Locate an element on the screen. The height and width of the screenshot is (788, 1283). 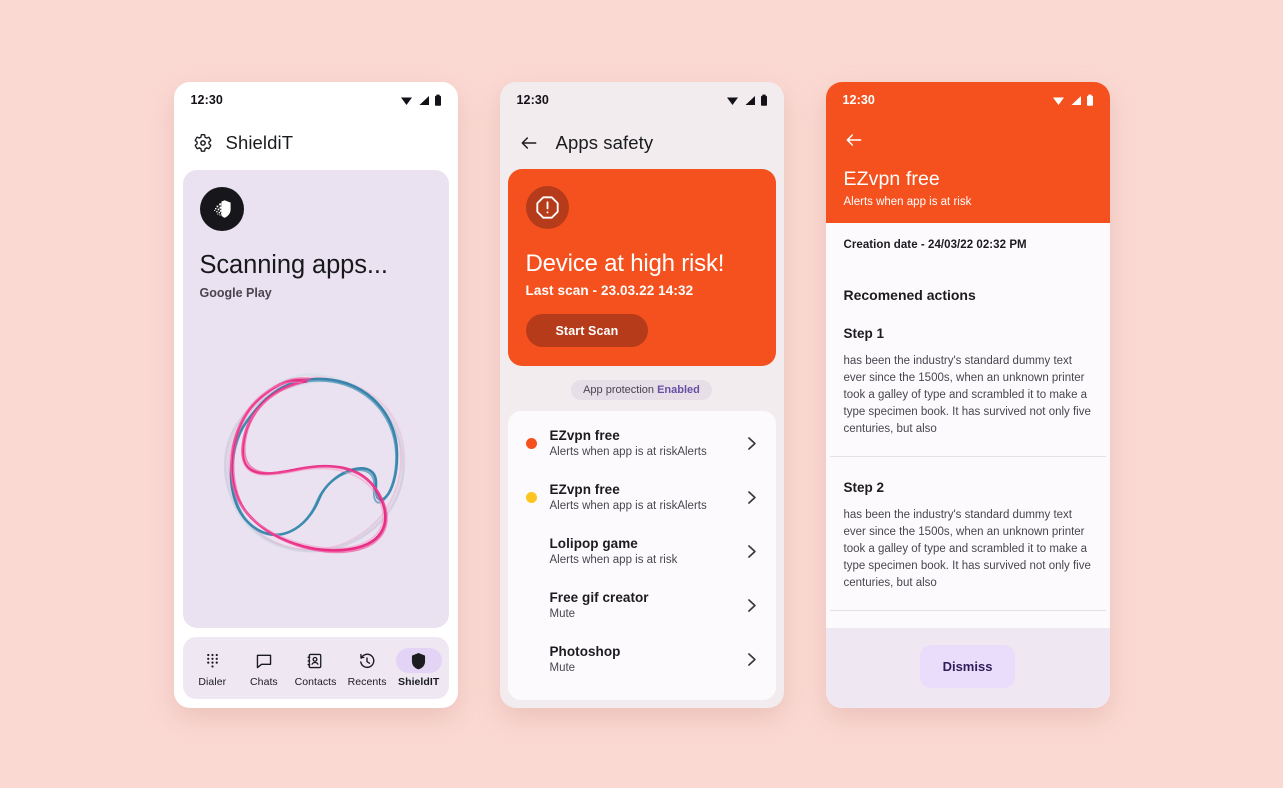
status-badge: App protection Enabled is located at coordinates (641, 390).